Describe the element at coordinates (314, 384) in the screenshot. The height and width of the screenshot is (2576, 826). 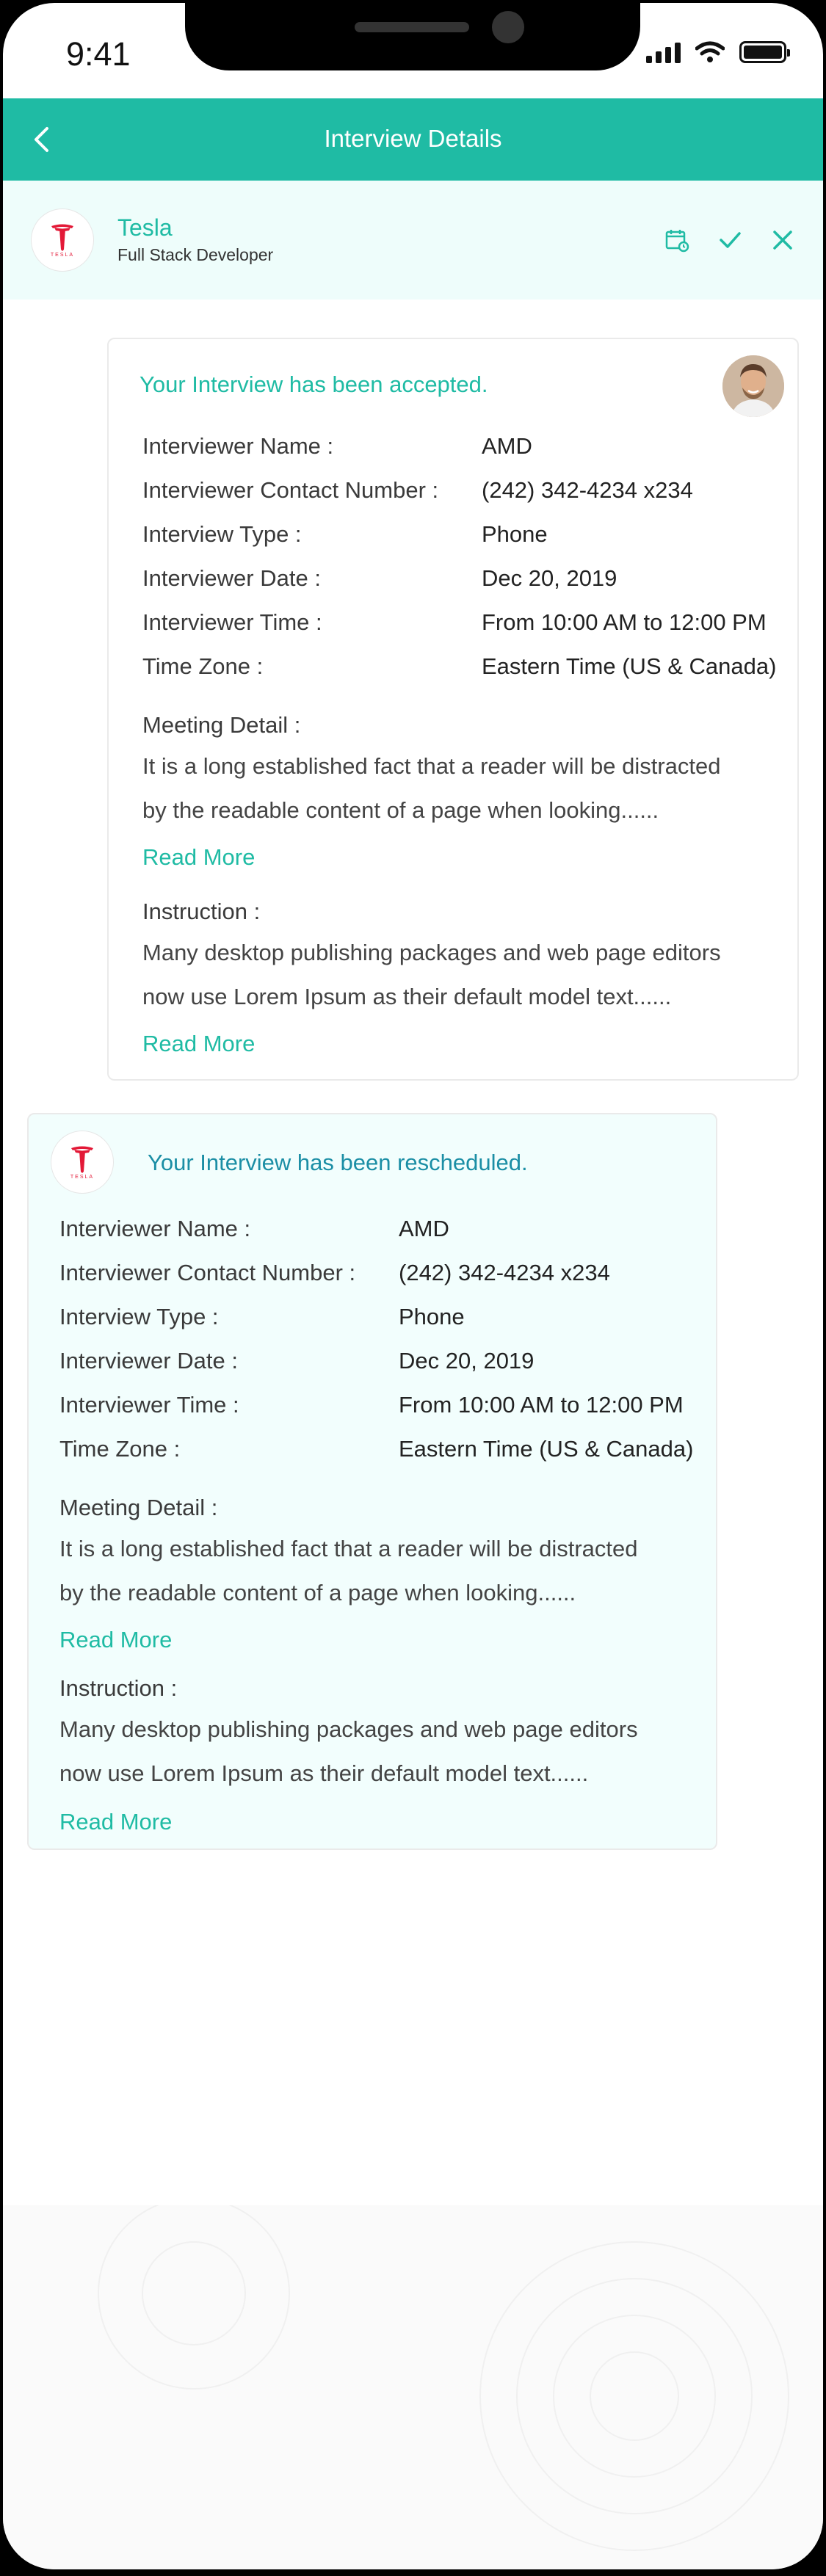
I see `card-heading: Your Interview has been accepted.` at that location.